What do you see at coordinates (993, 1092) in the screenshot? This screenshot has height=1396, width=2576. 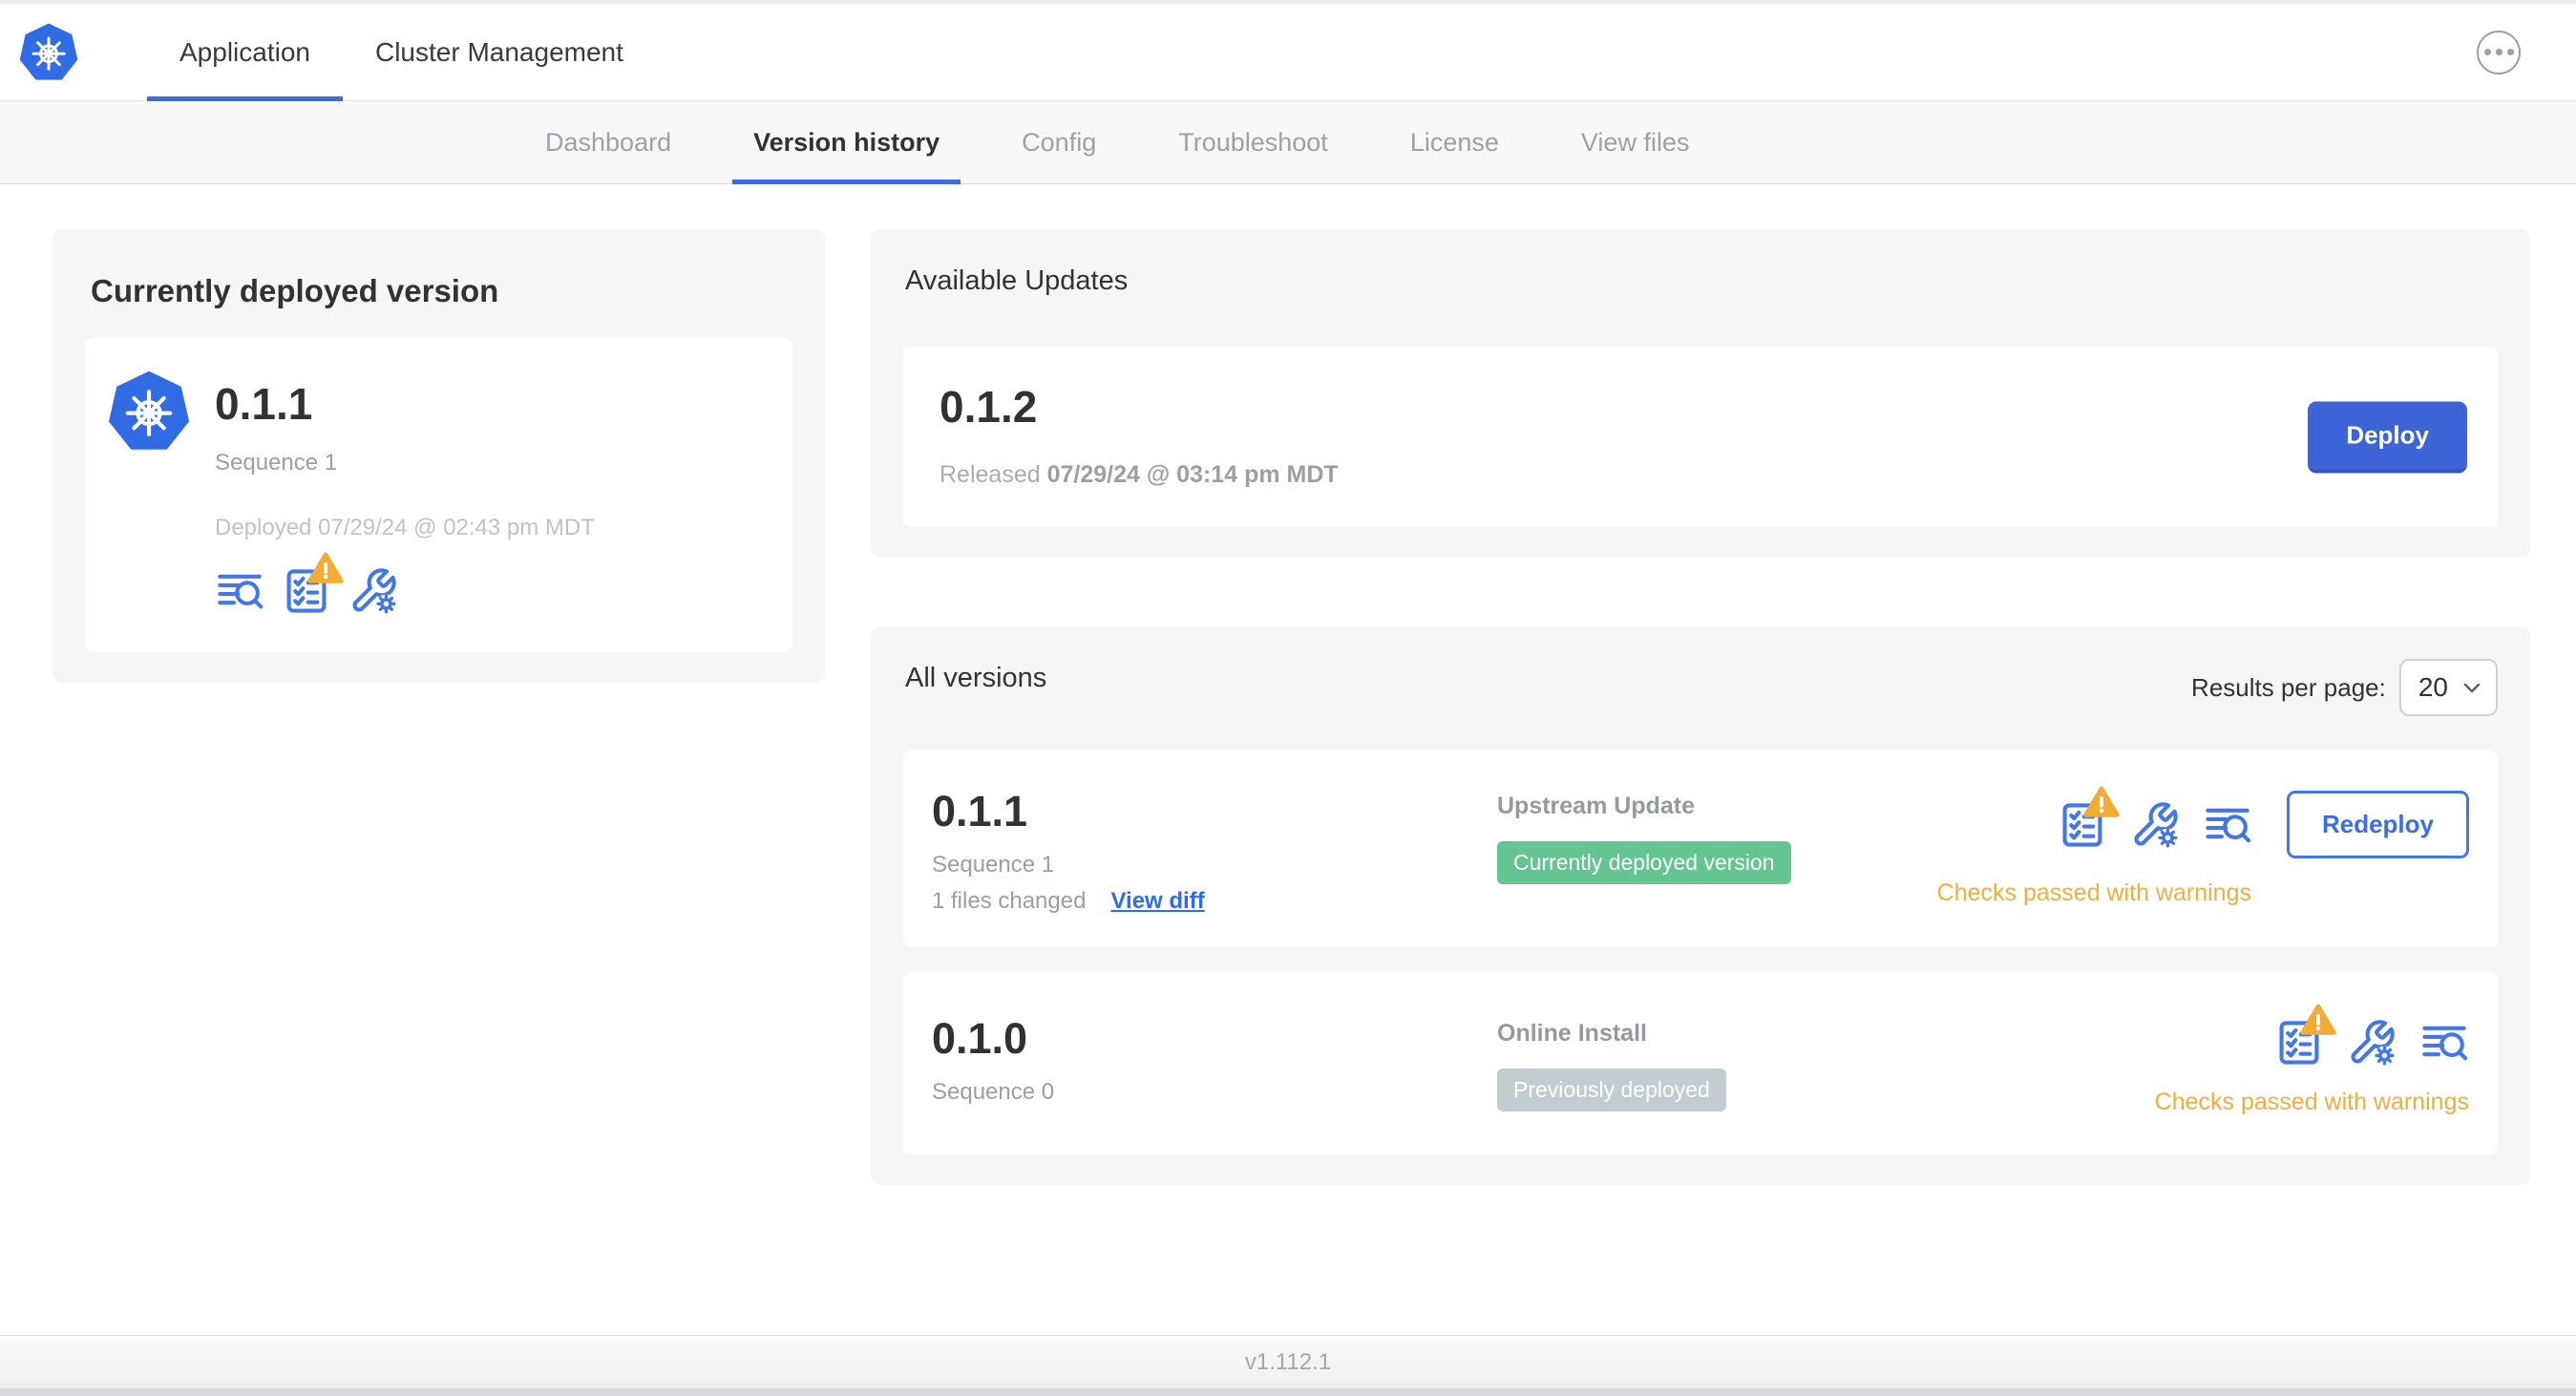 I see `row-sequence: Sequence 0` at bounding box center [993, 1092].